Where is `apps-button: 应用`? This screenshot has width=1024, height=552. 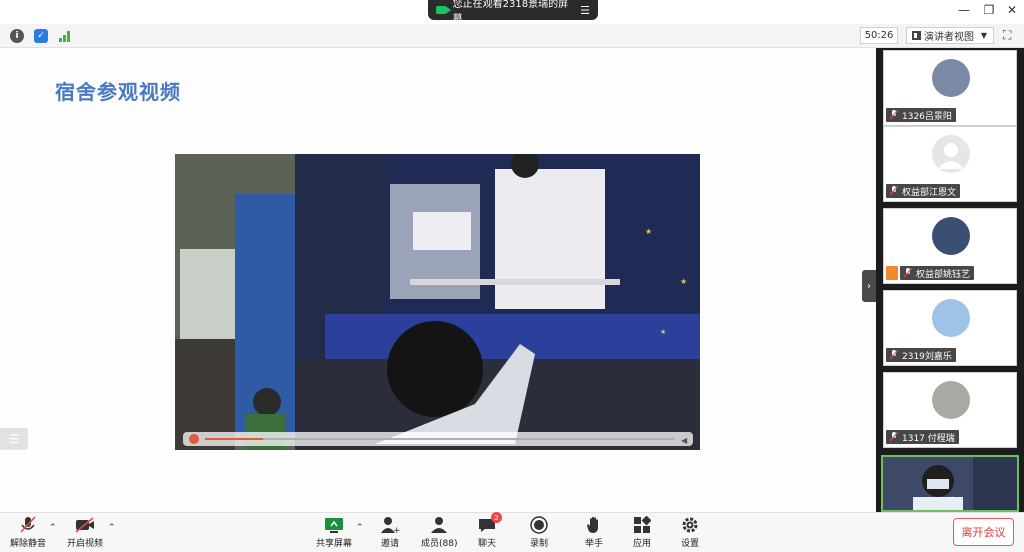
apps-button: 应用 is located at coordinates (642, 532).